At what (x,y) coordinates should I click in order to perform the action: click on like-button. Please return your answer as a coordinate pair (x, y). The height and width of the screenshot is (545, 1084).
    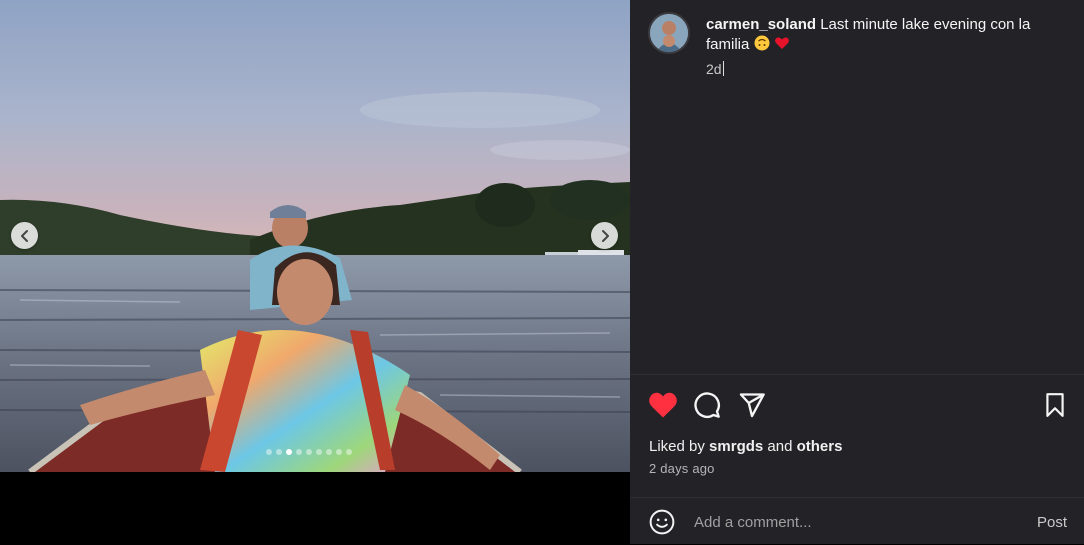
    Looking at the image, I should click on (663, 407).